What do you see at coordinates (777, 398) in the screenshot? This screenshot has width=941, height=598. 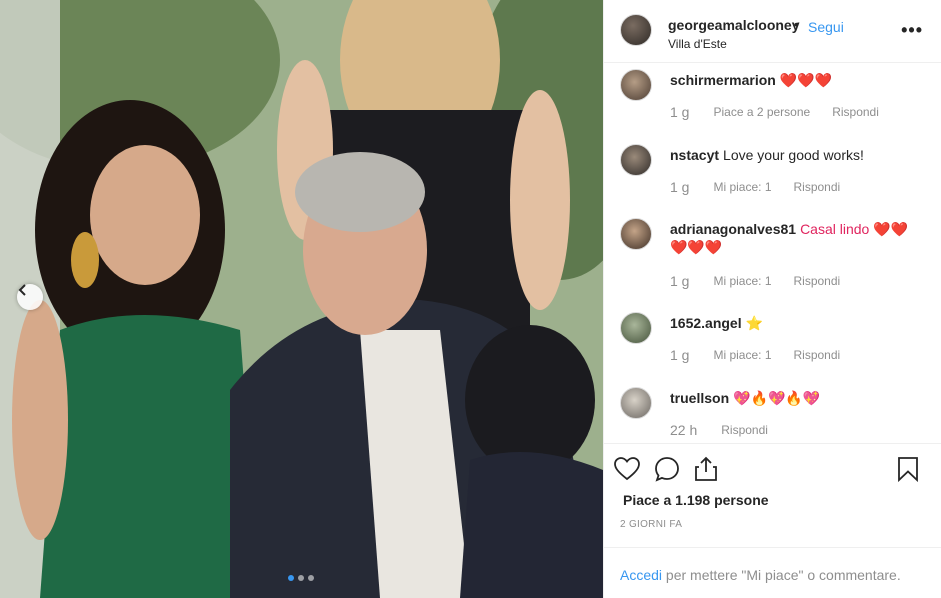 I see `comment-text: 💖🔥💖🔥💖` at bounding box center [777, 398].